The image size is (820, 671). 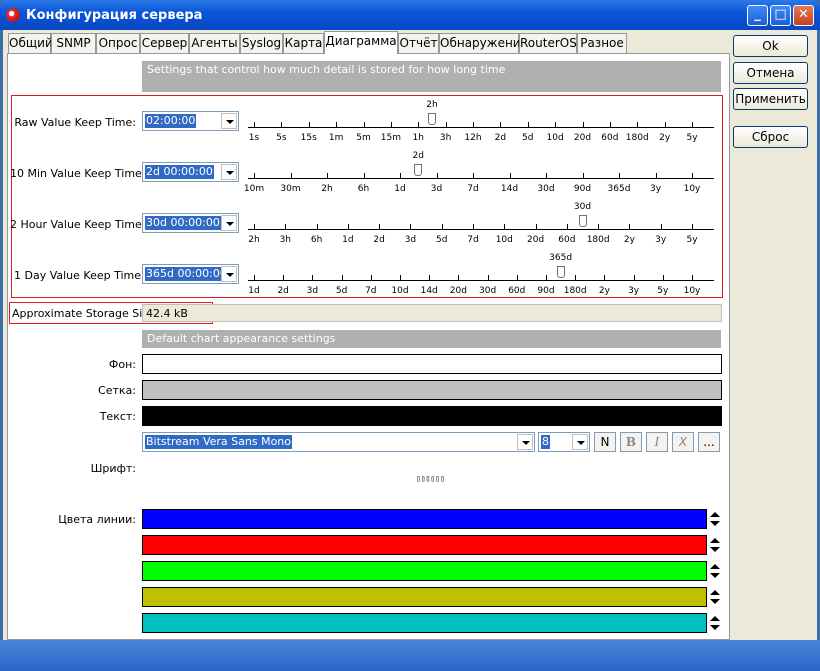 What do you see at coordinates (429, 291) in the screenshot?
I see `slider-tick-label: 14d` at bounding box center [429, 291].